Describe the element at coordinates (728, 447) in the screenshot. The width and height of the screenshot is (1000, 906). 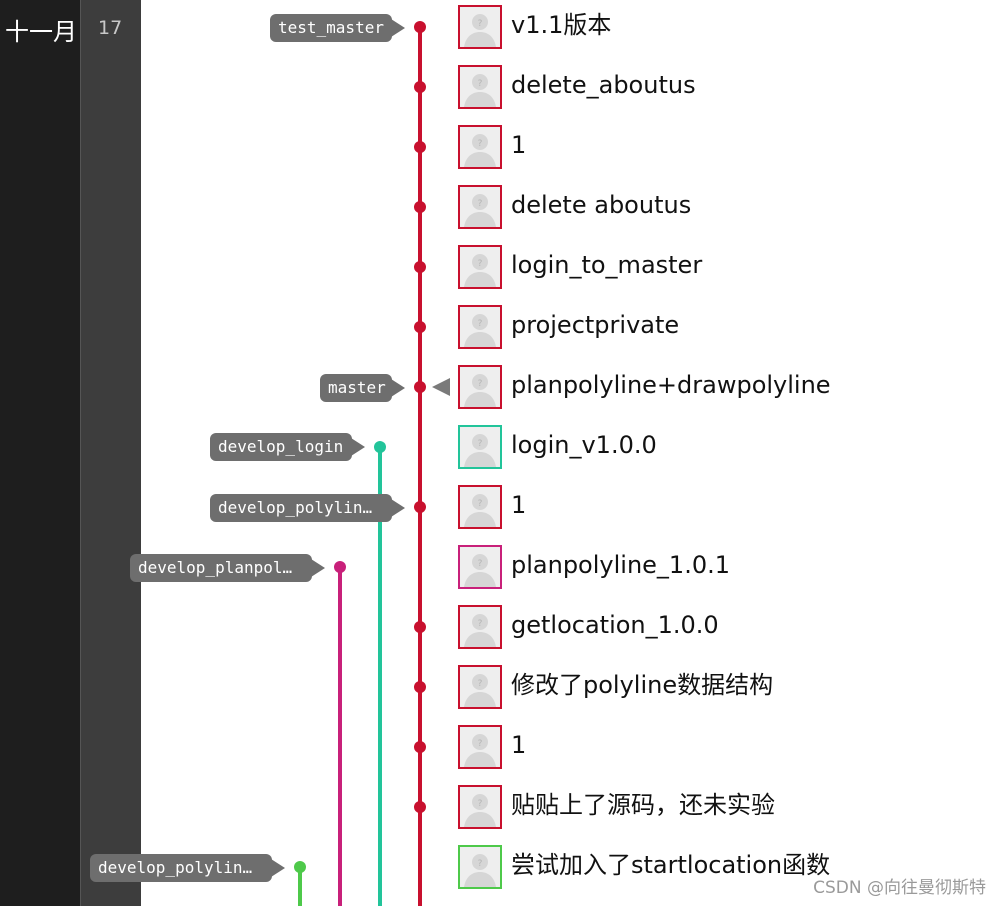
I see `commit-row: ? login_v1.0.0` at that location.